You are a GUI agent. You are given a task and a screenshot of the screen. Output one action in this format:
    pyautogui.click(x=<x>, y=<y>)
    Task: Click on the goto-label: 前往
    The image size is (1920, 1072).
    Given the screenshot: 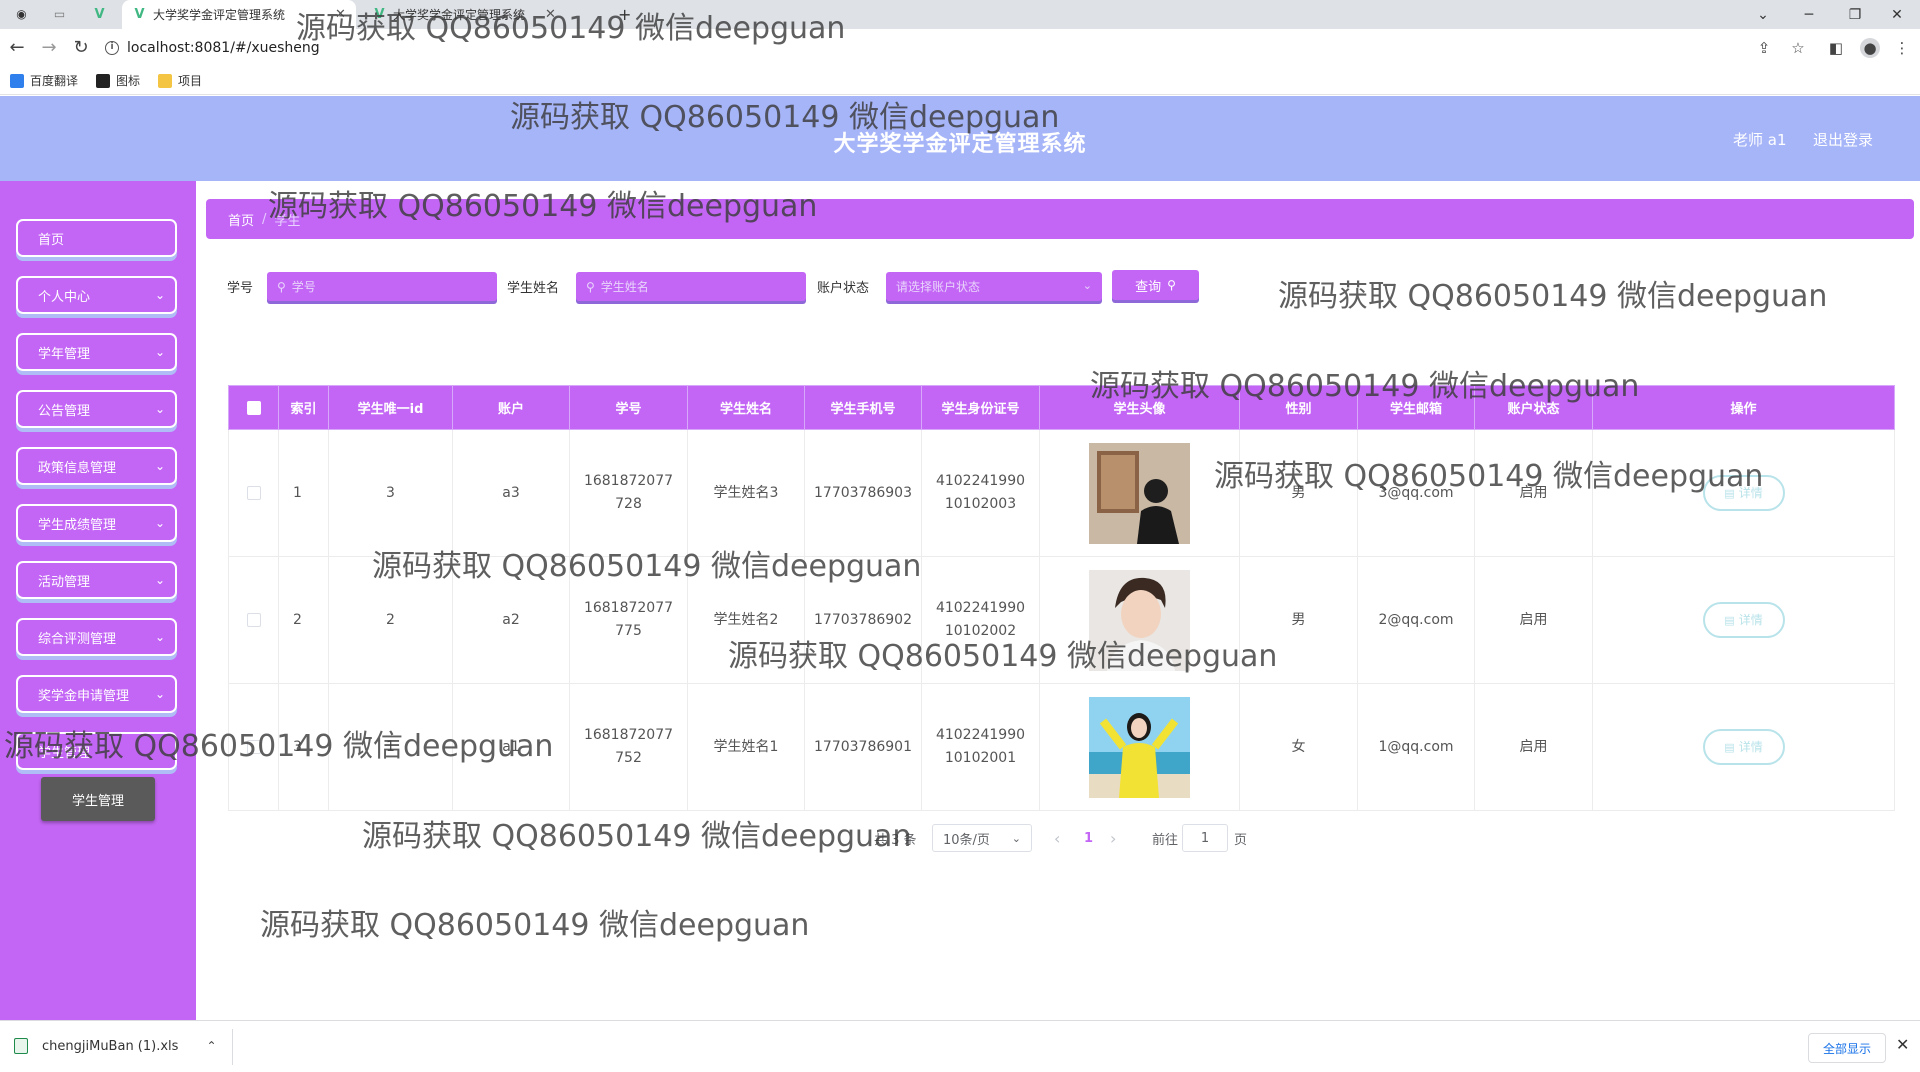 What is the action you would take?
    pyautogui.click(x=1165, y=840)
    